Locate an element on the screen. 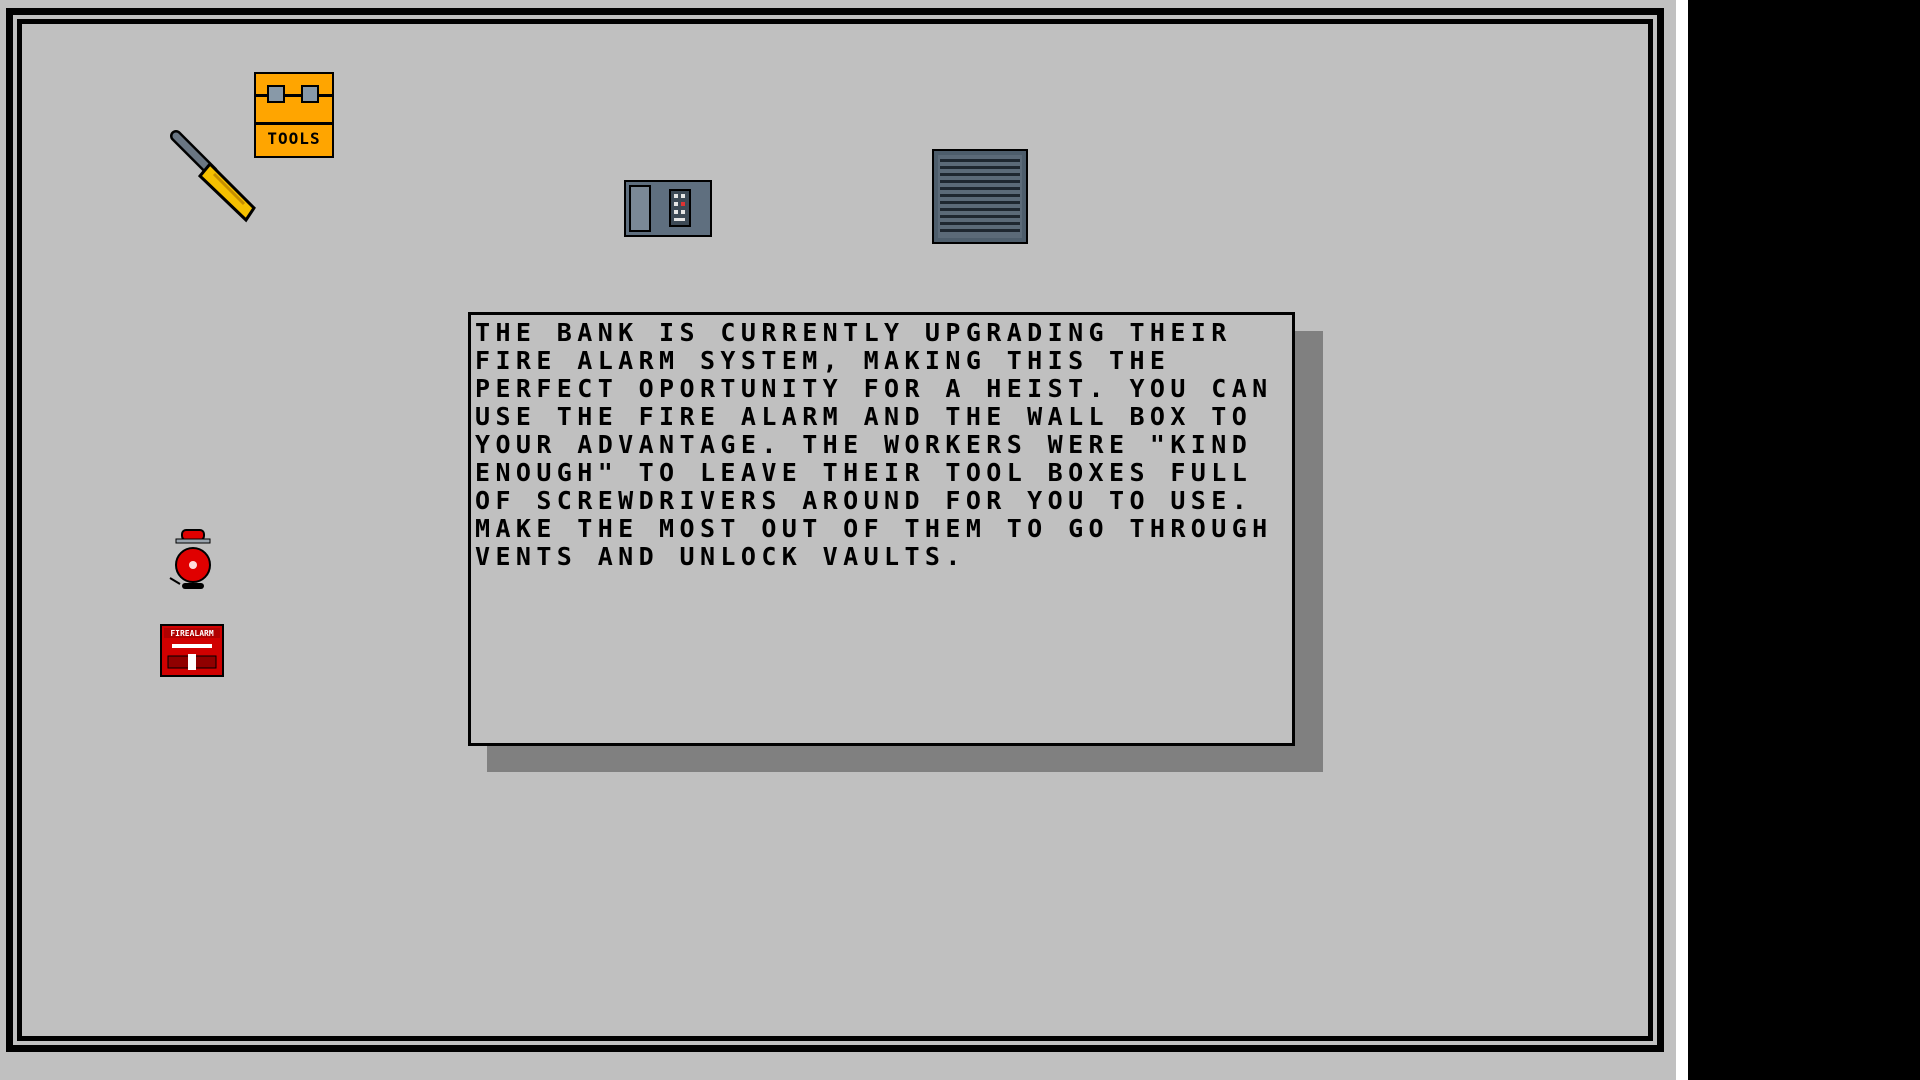  stage-edge is located at coordinates (1682, 540).